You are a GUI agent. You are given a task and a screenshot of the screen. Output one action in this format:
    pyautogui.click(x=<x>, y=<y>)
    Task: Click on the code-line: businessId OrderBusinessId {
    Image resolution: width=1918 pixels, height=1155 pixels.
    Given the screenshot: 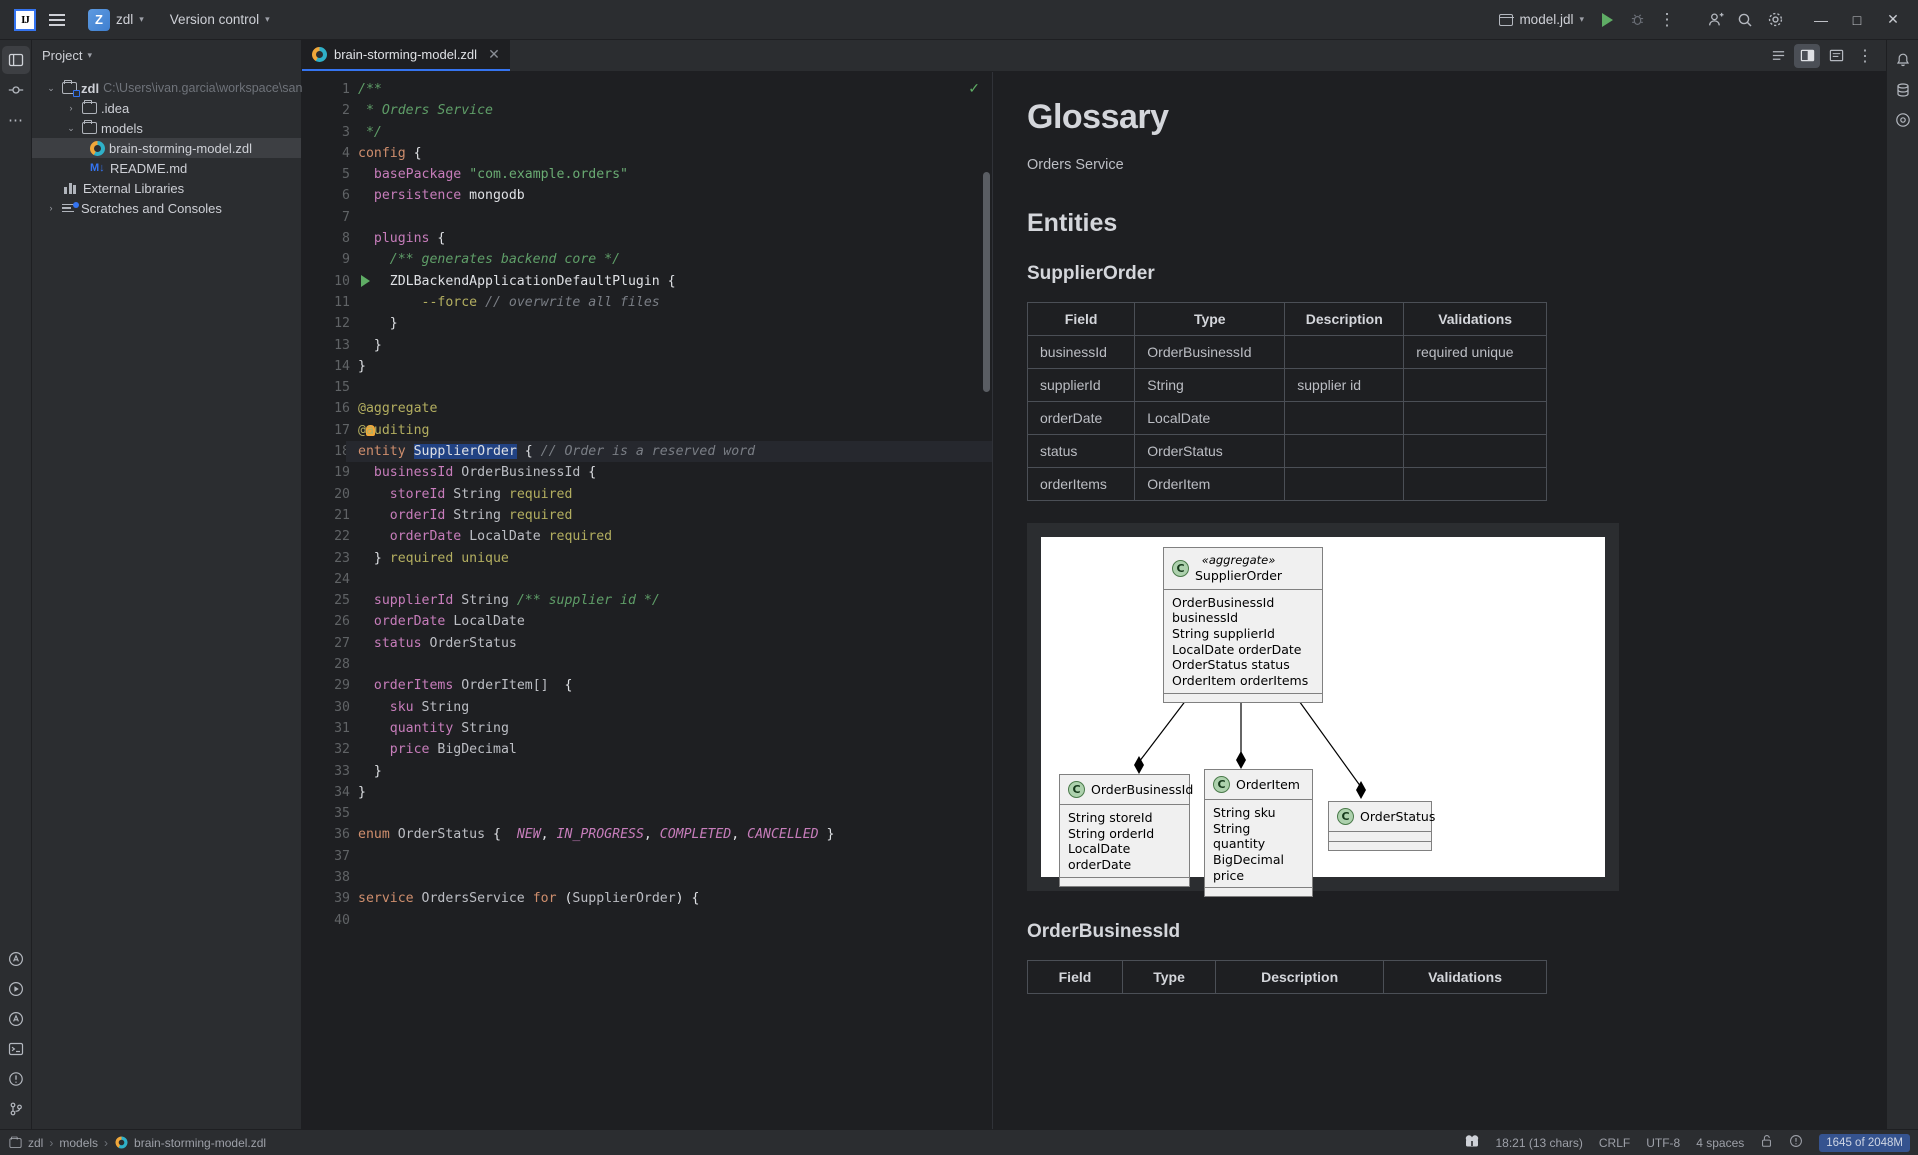 What is the action you would take?
    pyautogui.click(x=675, y=472)
    